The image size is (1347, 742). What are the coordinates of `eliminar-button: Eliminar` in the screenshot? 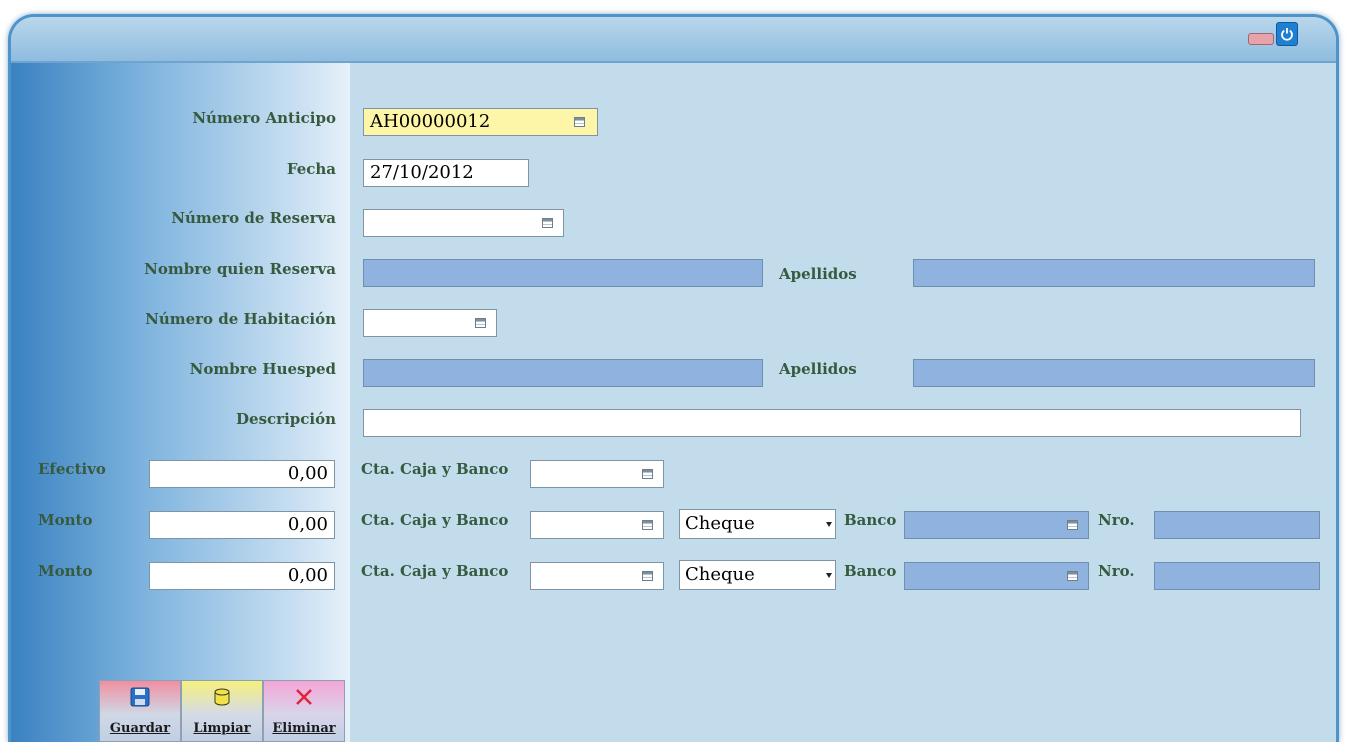 It's located at (304, 711).